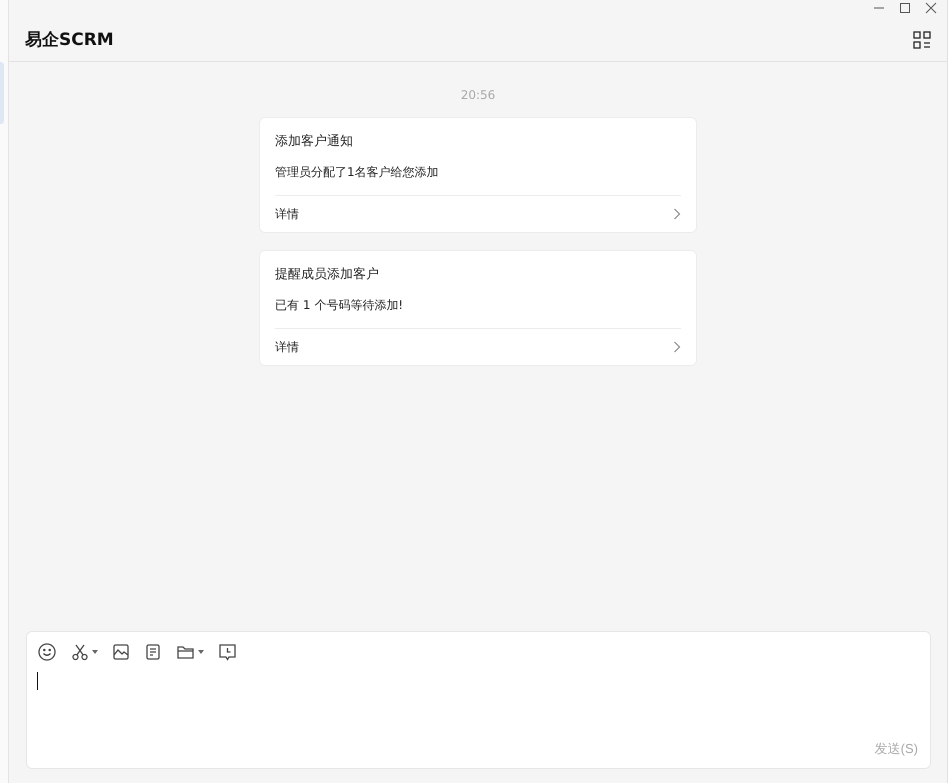  I want to click on card-title: 添加客户通知, so click(314, 141).